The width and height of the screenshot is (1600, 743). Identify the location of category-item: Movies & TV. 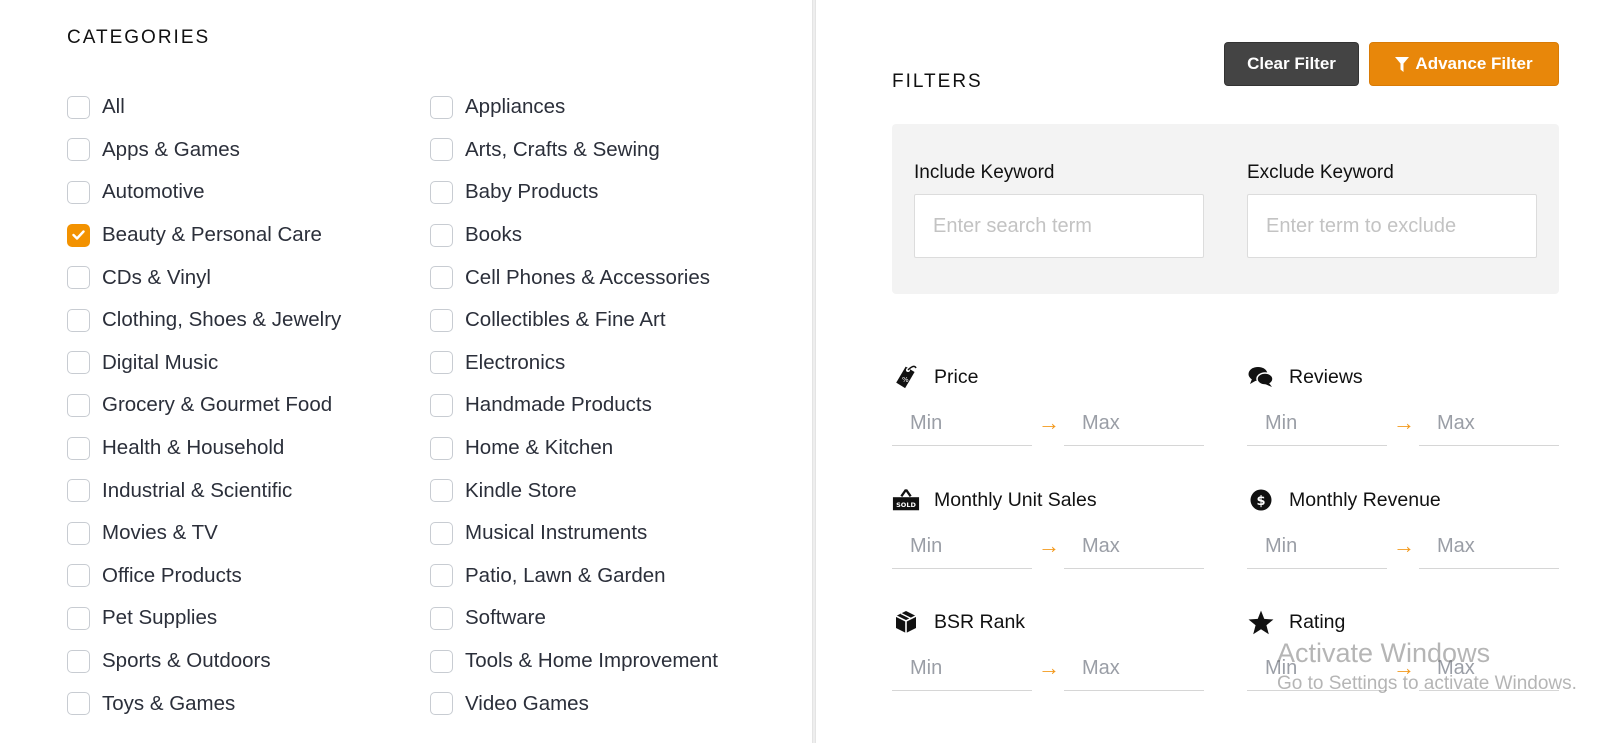
(204, 533).